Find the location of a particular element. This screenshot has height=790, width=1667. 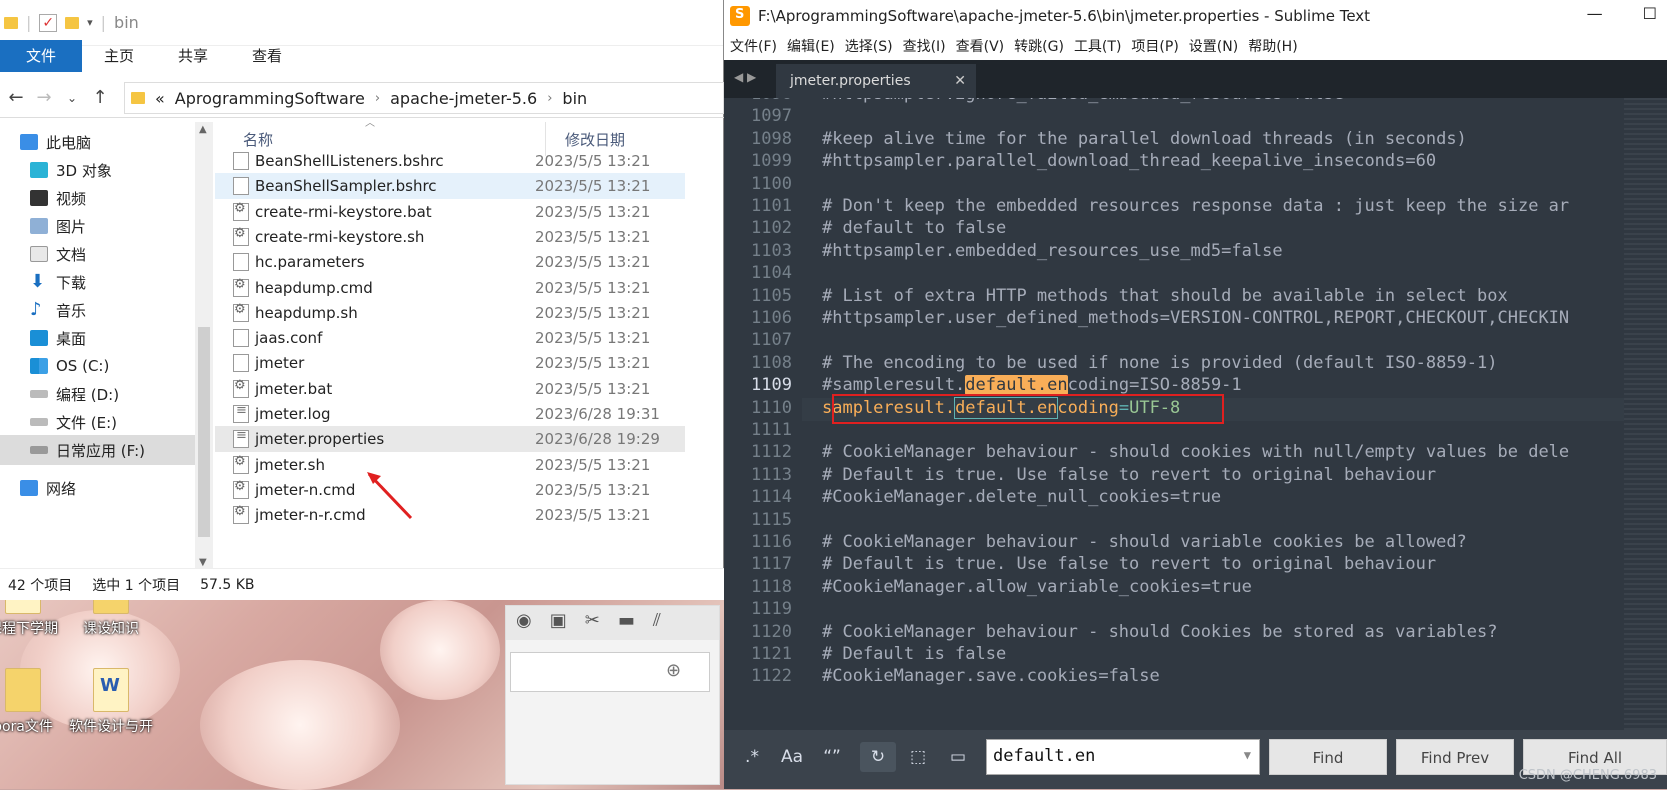

case-sensitive-toggle: Aa is located at coordinates (792, 757).